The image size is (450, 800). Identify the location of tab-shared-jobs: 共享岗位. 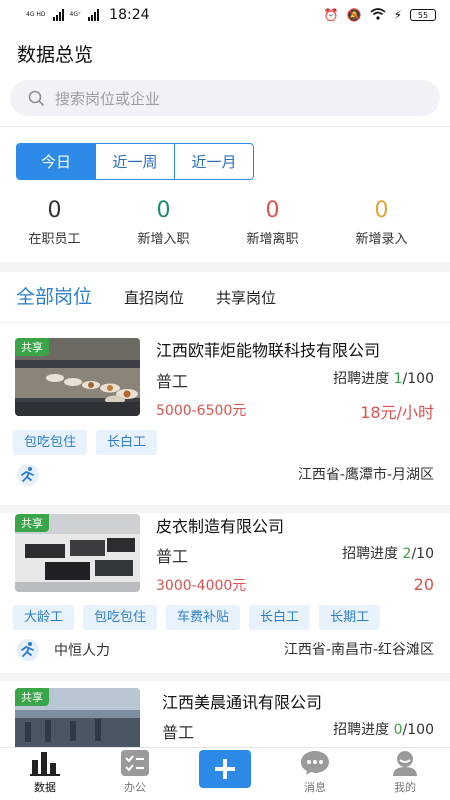
(246, 297).